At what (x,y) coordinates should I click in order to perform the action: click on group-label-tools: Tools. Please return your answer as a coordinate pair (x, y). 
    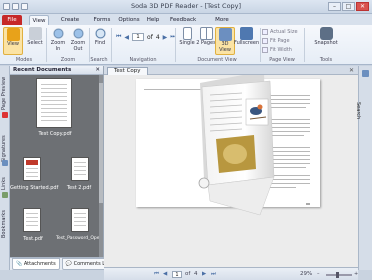
    Looking at the image, I should click on (326, 60).